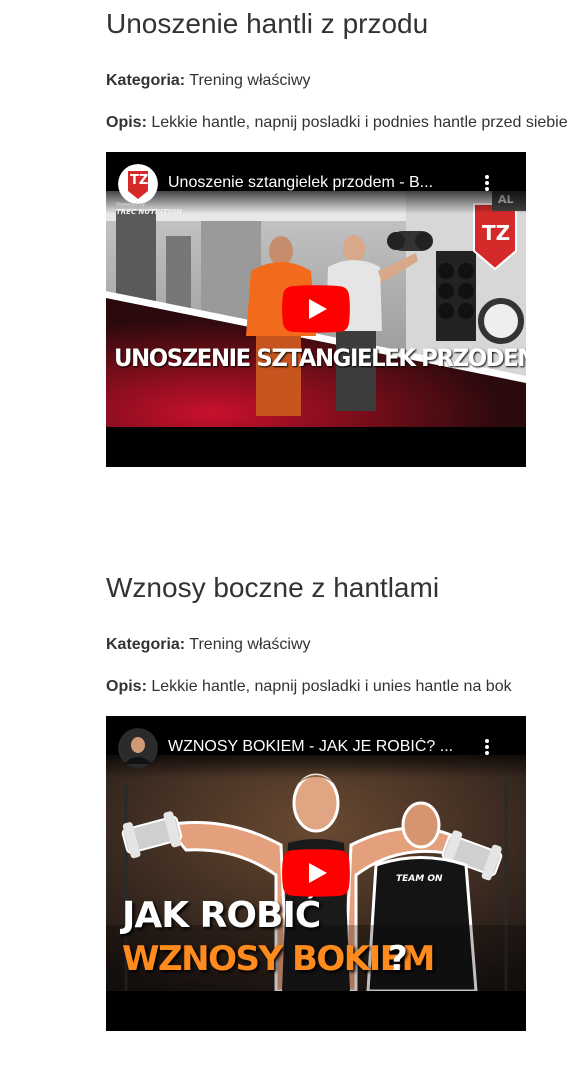  Describe the element at coordinates (320, 358) in the screenshot. I see `thumbnail-caption: UNOSZENIE SZTANGIELEK PRZODEM` at that location.